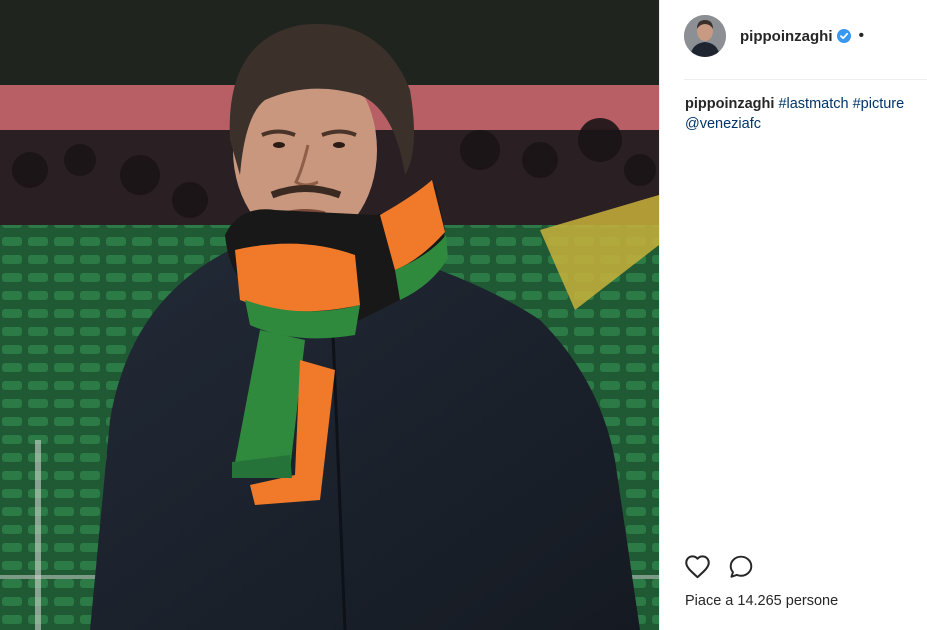 This screenshot has width=927, height=630. I want to click on mention-link: @veneziafc, so click(723, 124).